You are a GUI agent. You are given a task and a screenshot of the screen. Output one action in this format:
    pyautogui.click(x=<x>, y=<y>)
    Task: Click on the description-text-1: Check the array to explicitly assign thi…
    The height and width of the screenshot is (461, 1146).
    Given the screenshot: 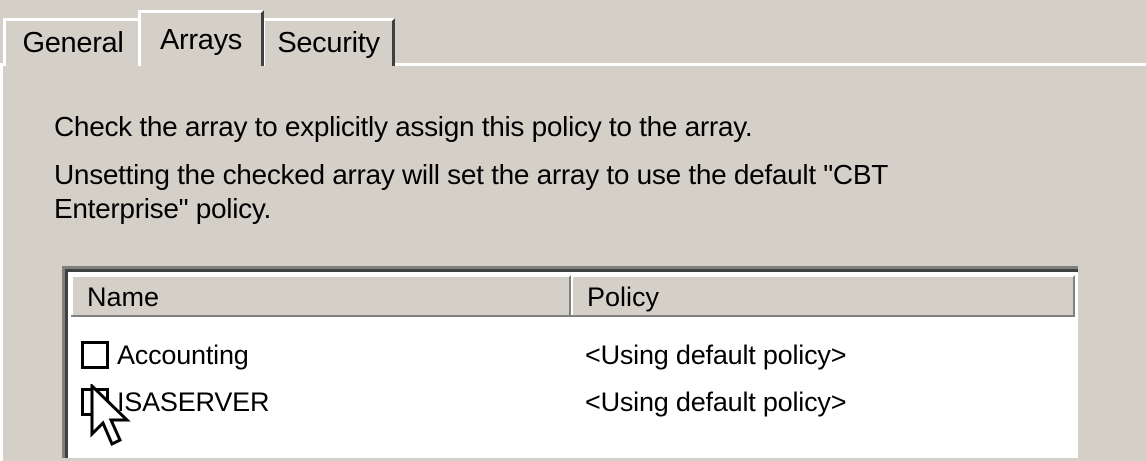 What is the action you would take?
    pyautogui.click(x=403, y=126)
    